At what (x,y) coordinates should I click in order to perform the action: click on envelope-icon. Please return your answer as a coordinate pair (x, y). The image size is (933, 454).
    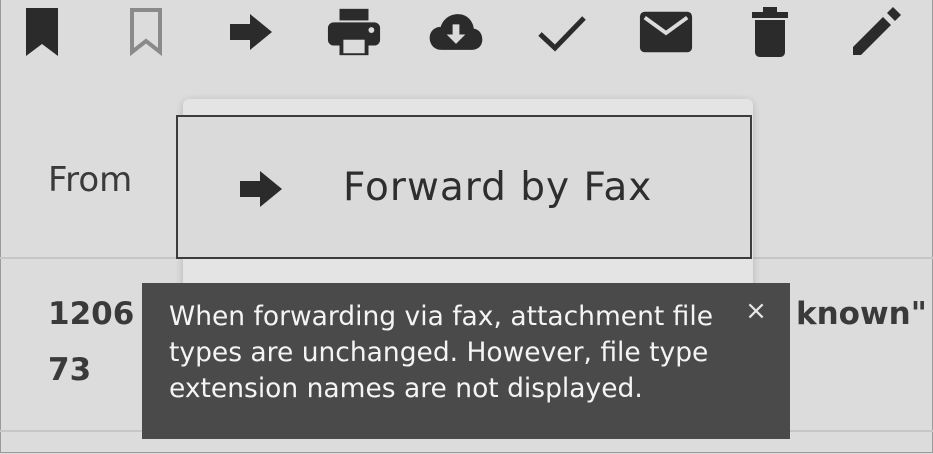
    Looking at the image, I should click on (666, 32).